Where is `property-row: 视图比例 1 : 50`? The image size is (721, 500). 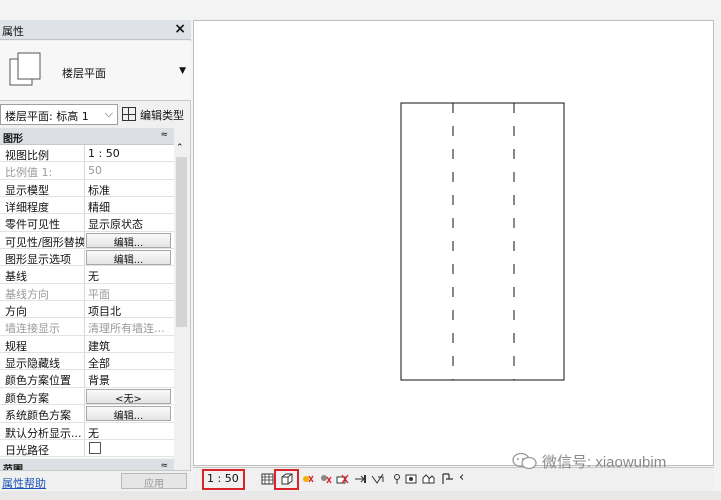 property-row: 视图比例 1 : 50 is located at coordinates (87, 154).